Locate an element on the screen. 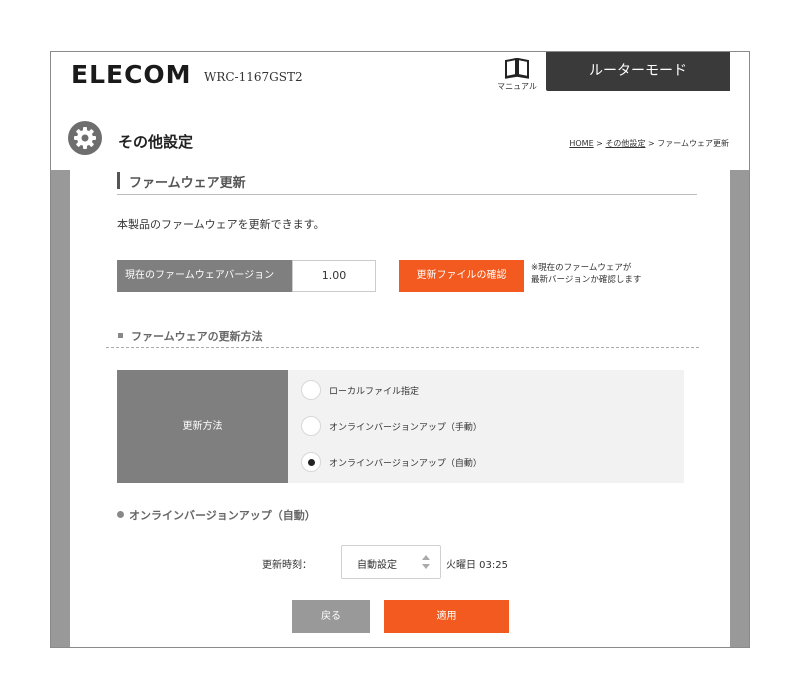 This screenshot has height=700, width=800. square-bullet-icon is located at coordinates (120, 335).